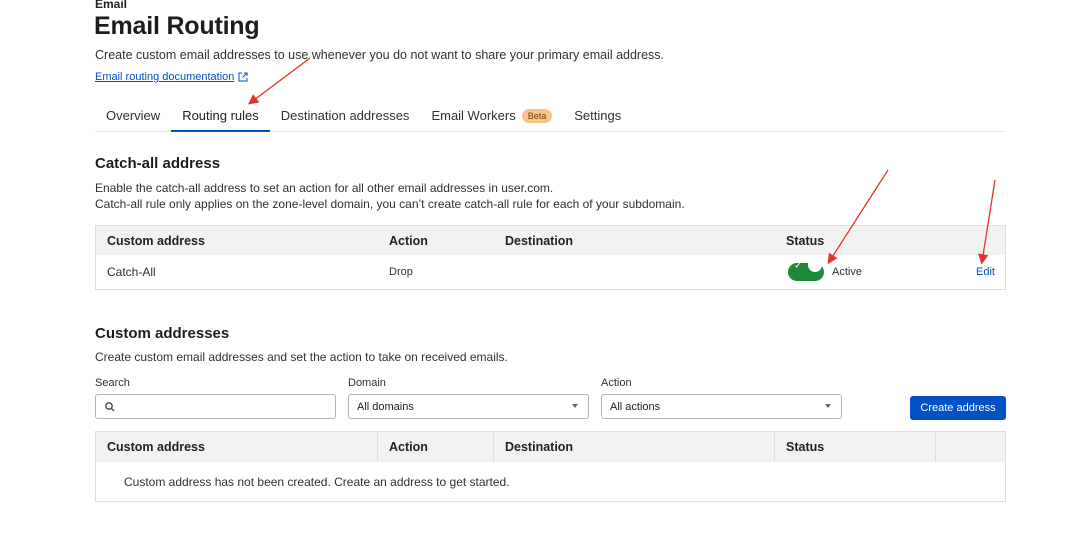 This screenshot has width=1085, height=537. I want to click on tab-settings: Settings, so click(597, 115).